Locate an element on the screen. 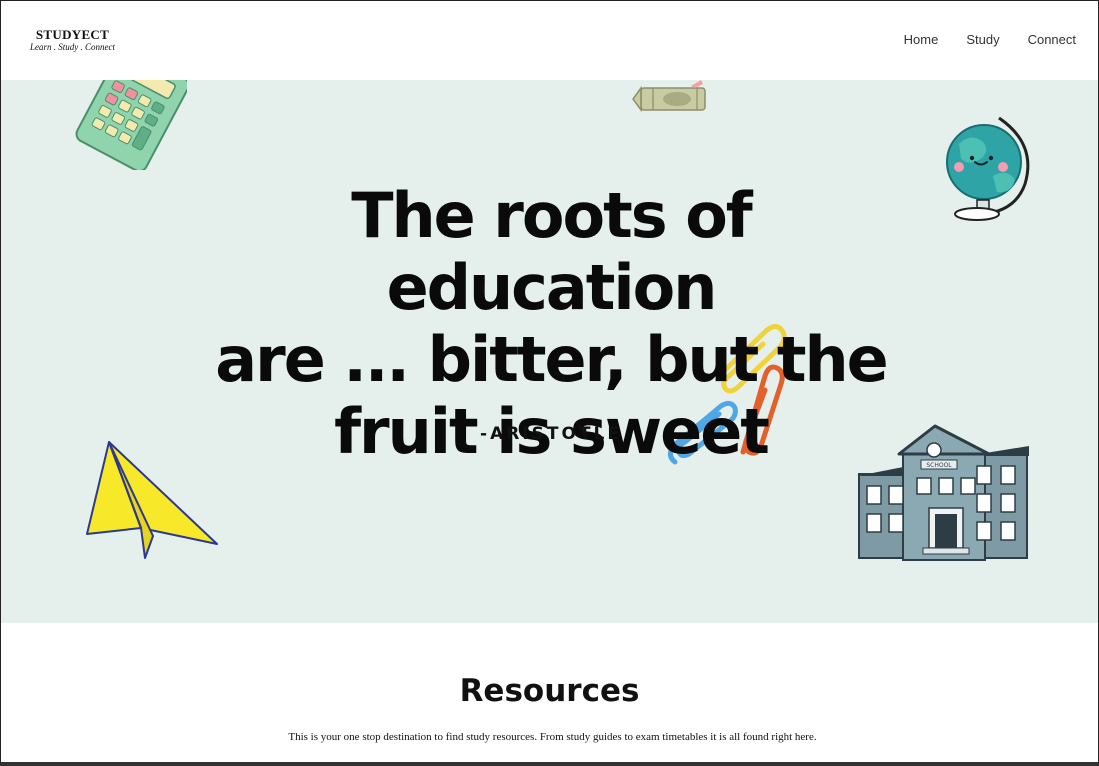 The width and height of the screenshot is (1099, 766). quote-author: -ARISTOTLE is located at coordinates (551, 434).